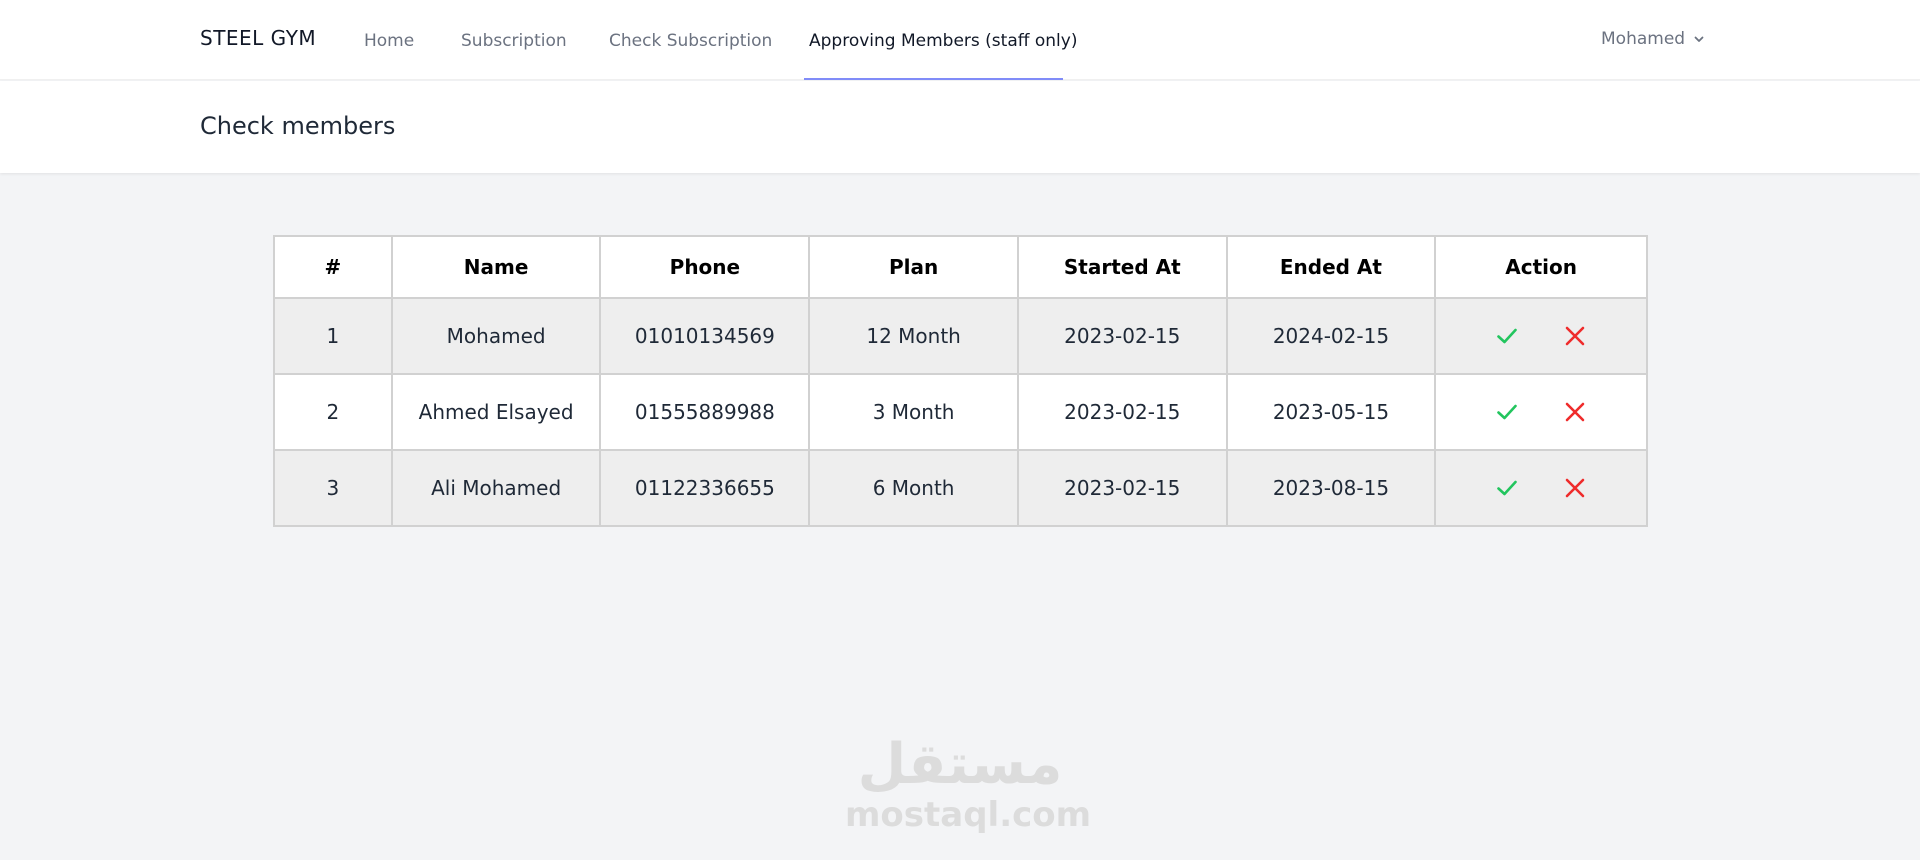 This screenshot has height=860, width=1920. I want to click on watermark-logo: مستقل, so click(960, 764).